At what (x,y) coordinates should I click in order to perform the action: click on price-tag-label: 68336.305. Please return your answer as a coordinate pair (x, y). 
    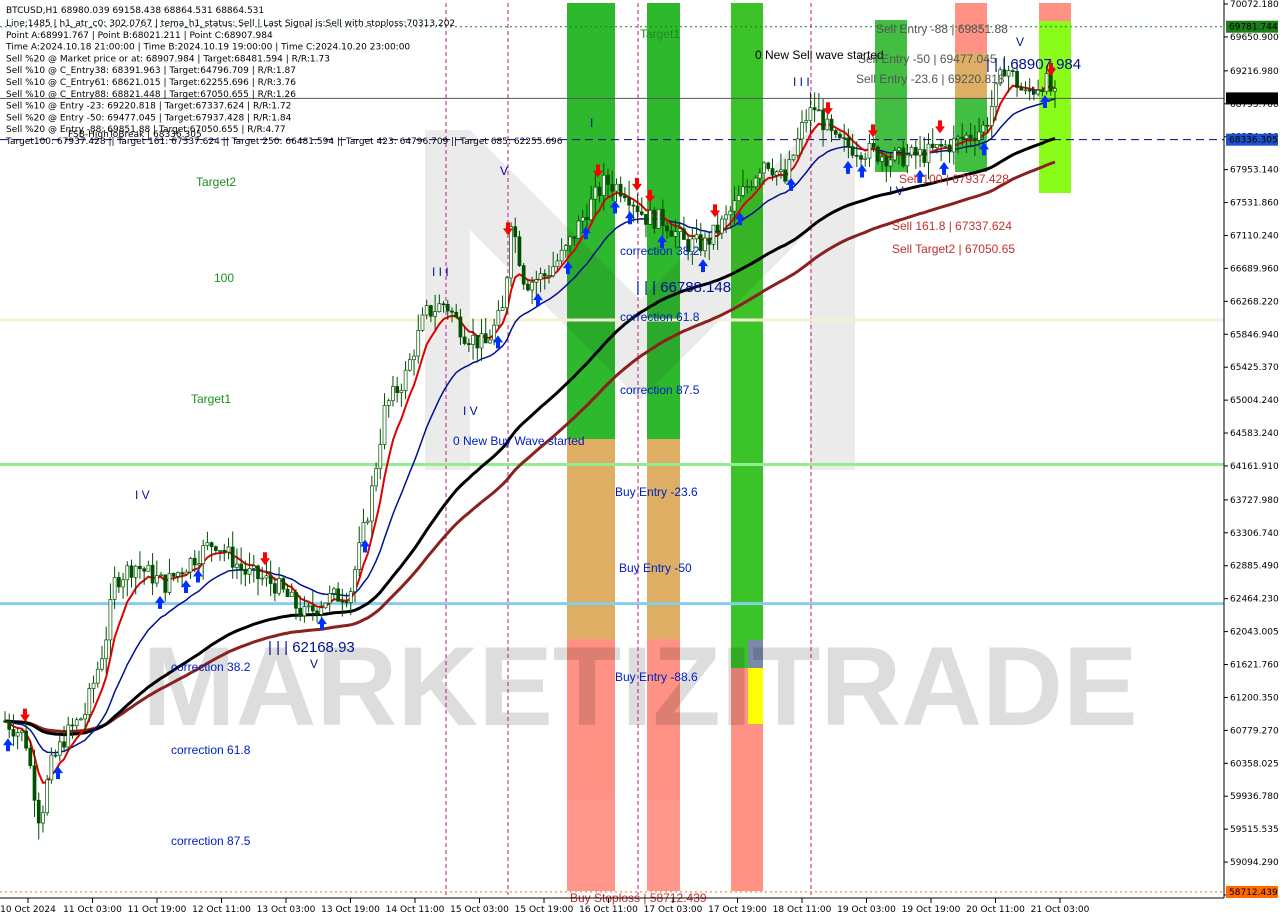
    Looking at the image, I should click on (1253, 141).